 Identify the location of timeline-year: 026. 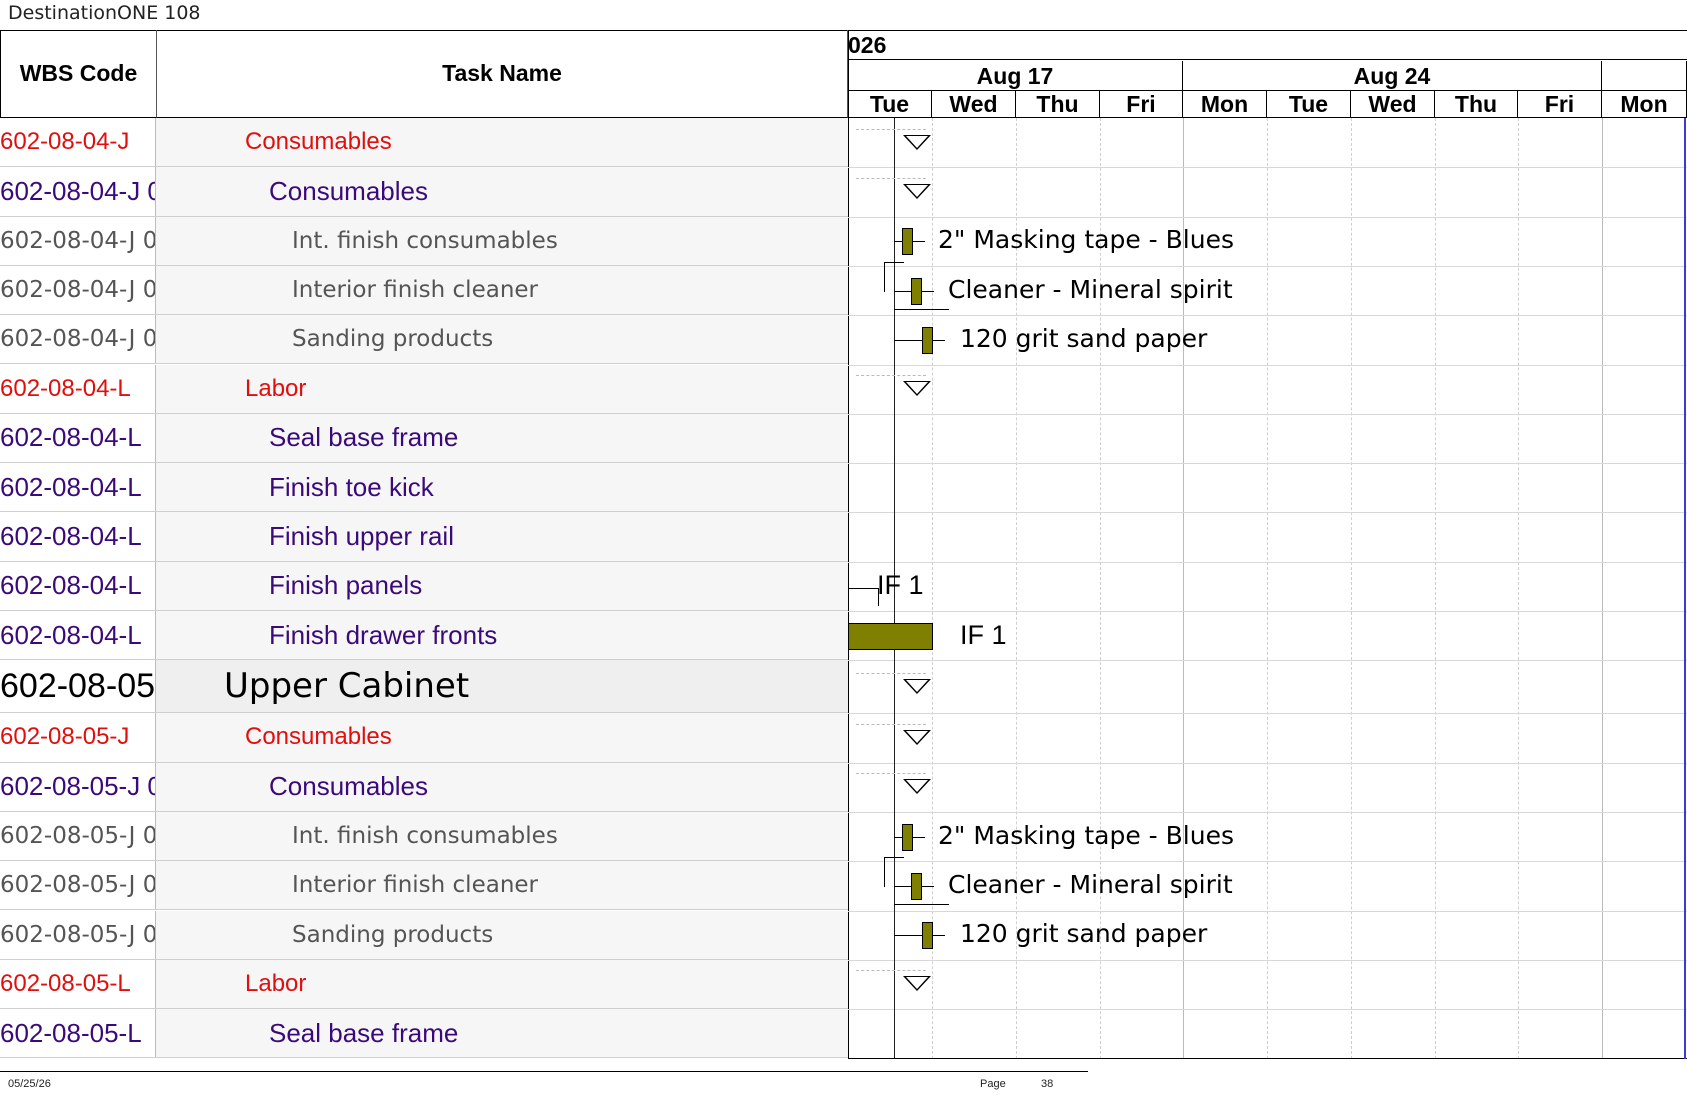
(1267, 45).